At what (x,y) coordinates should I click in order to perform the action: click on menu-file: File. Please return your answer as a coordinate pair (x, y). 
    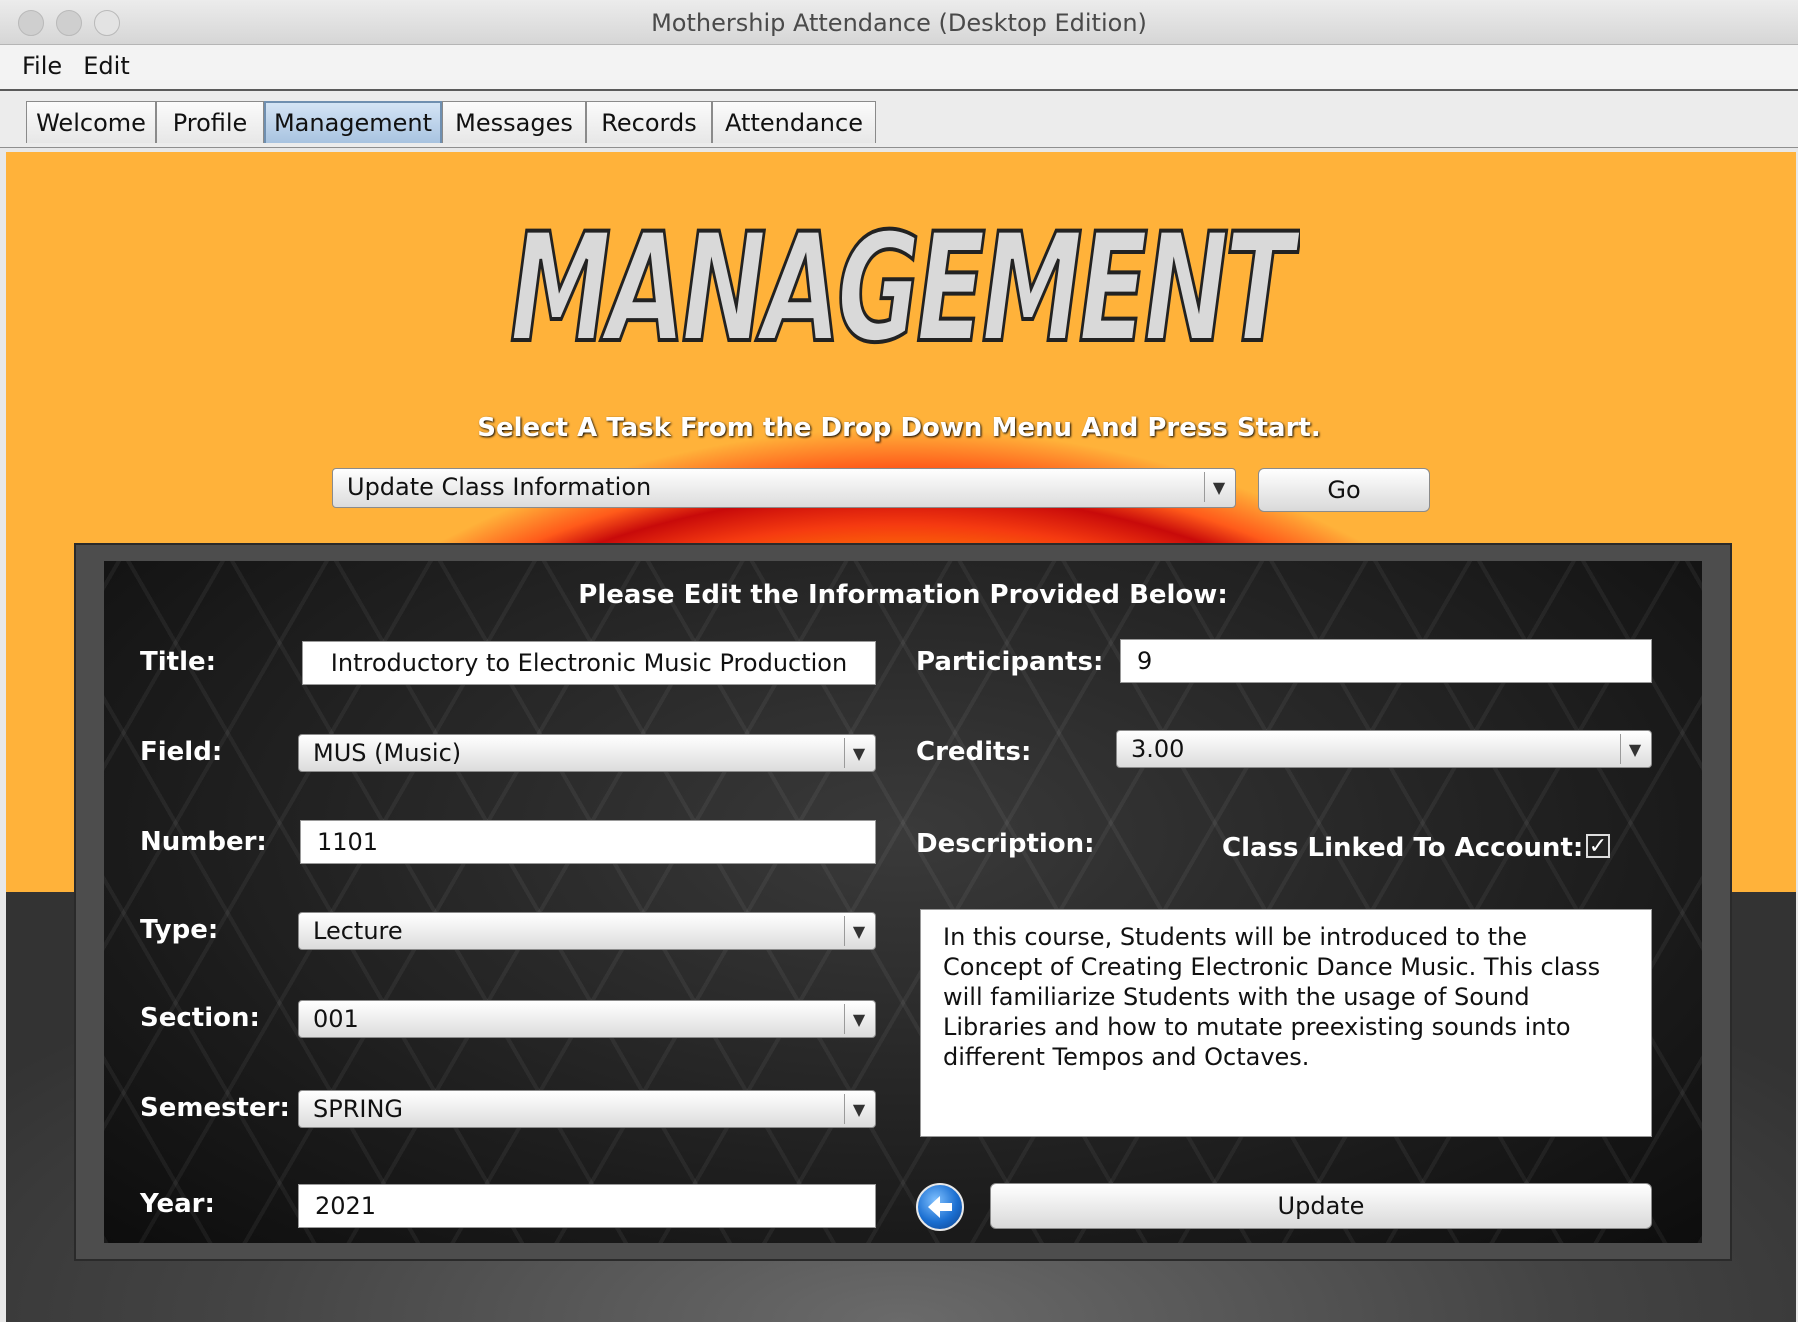
    Looking at the image, I should click on (42, 66).